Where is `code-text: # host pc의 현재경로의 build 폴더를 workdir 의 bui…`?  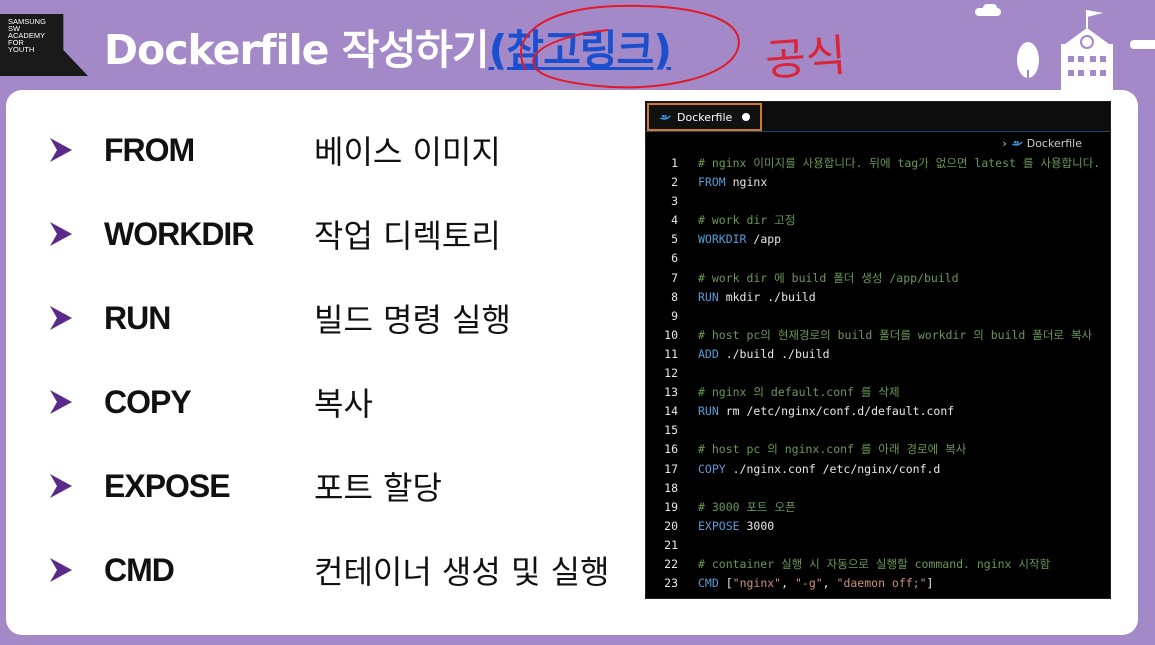 code-text: # host pc의 현재경로의 build 폴더를 workdir 의 bui… is located at coordinates (895, 335).